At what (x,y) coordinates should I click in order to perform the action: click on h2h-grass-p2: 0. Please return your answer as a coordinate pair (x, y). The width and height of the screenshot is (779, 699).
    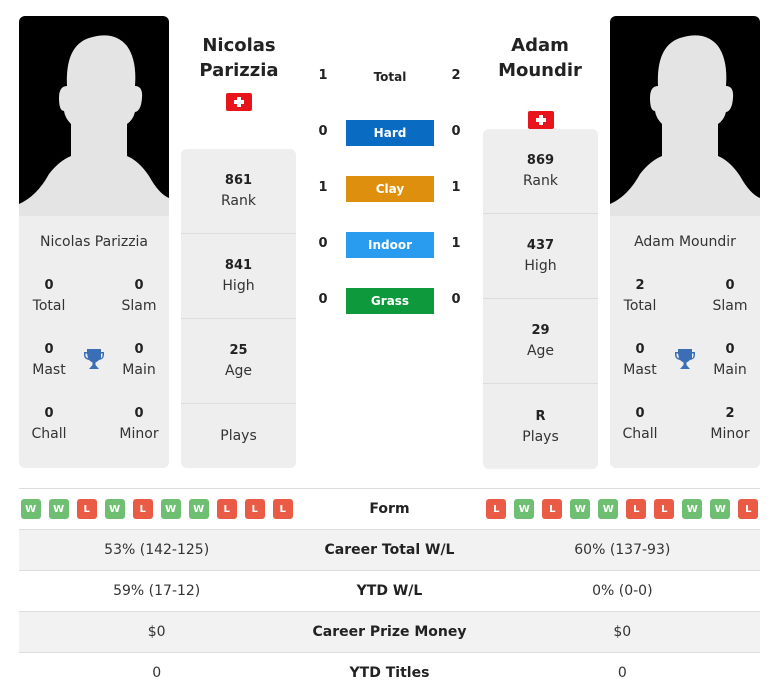
    Looking at the image, I should click on (456, 299).